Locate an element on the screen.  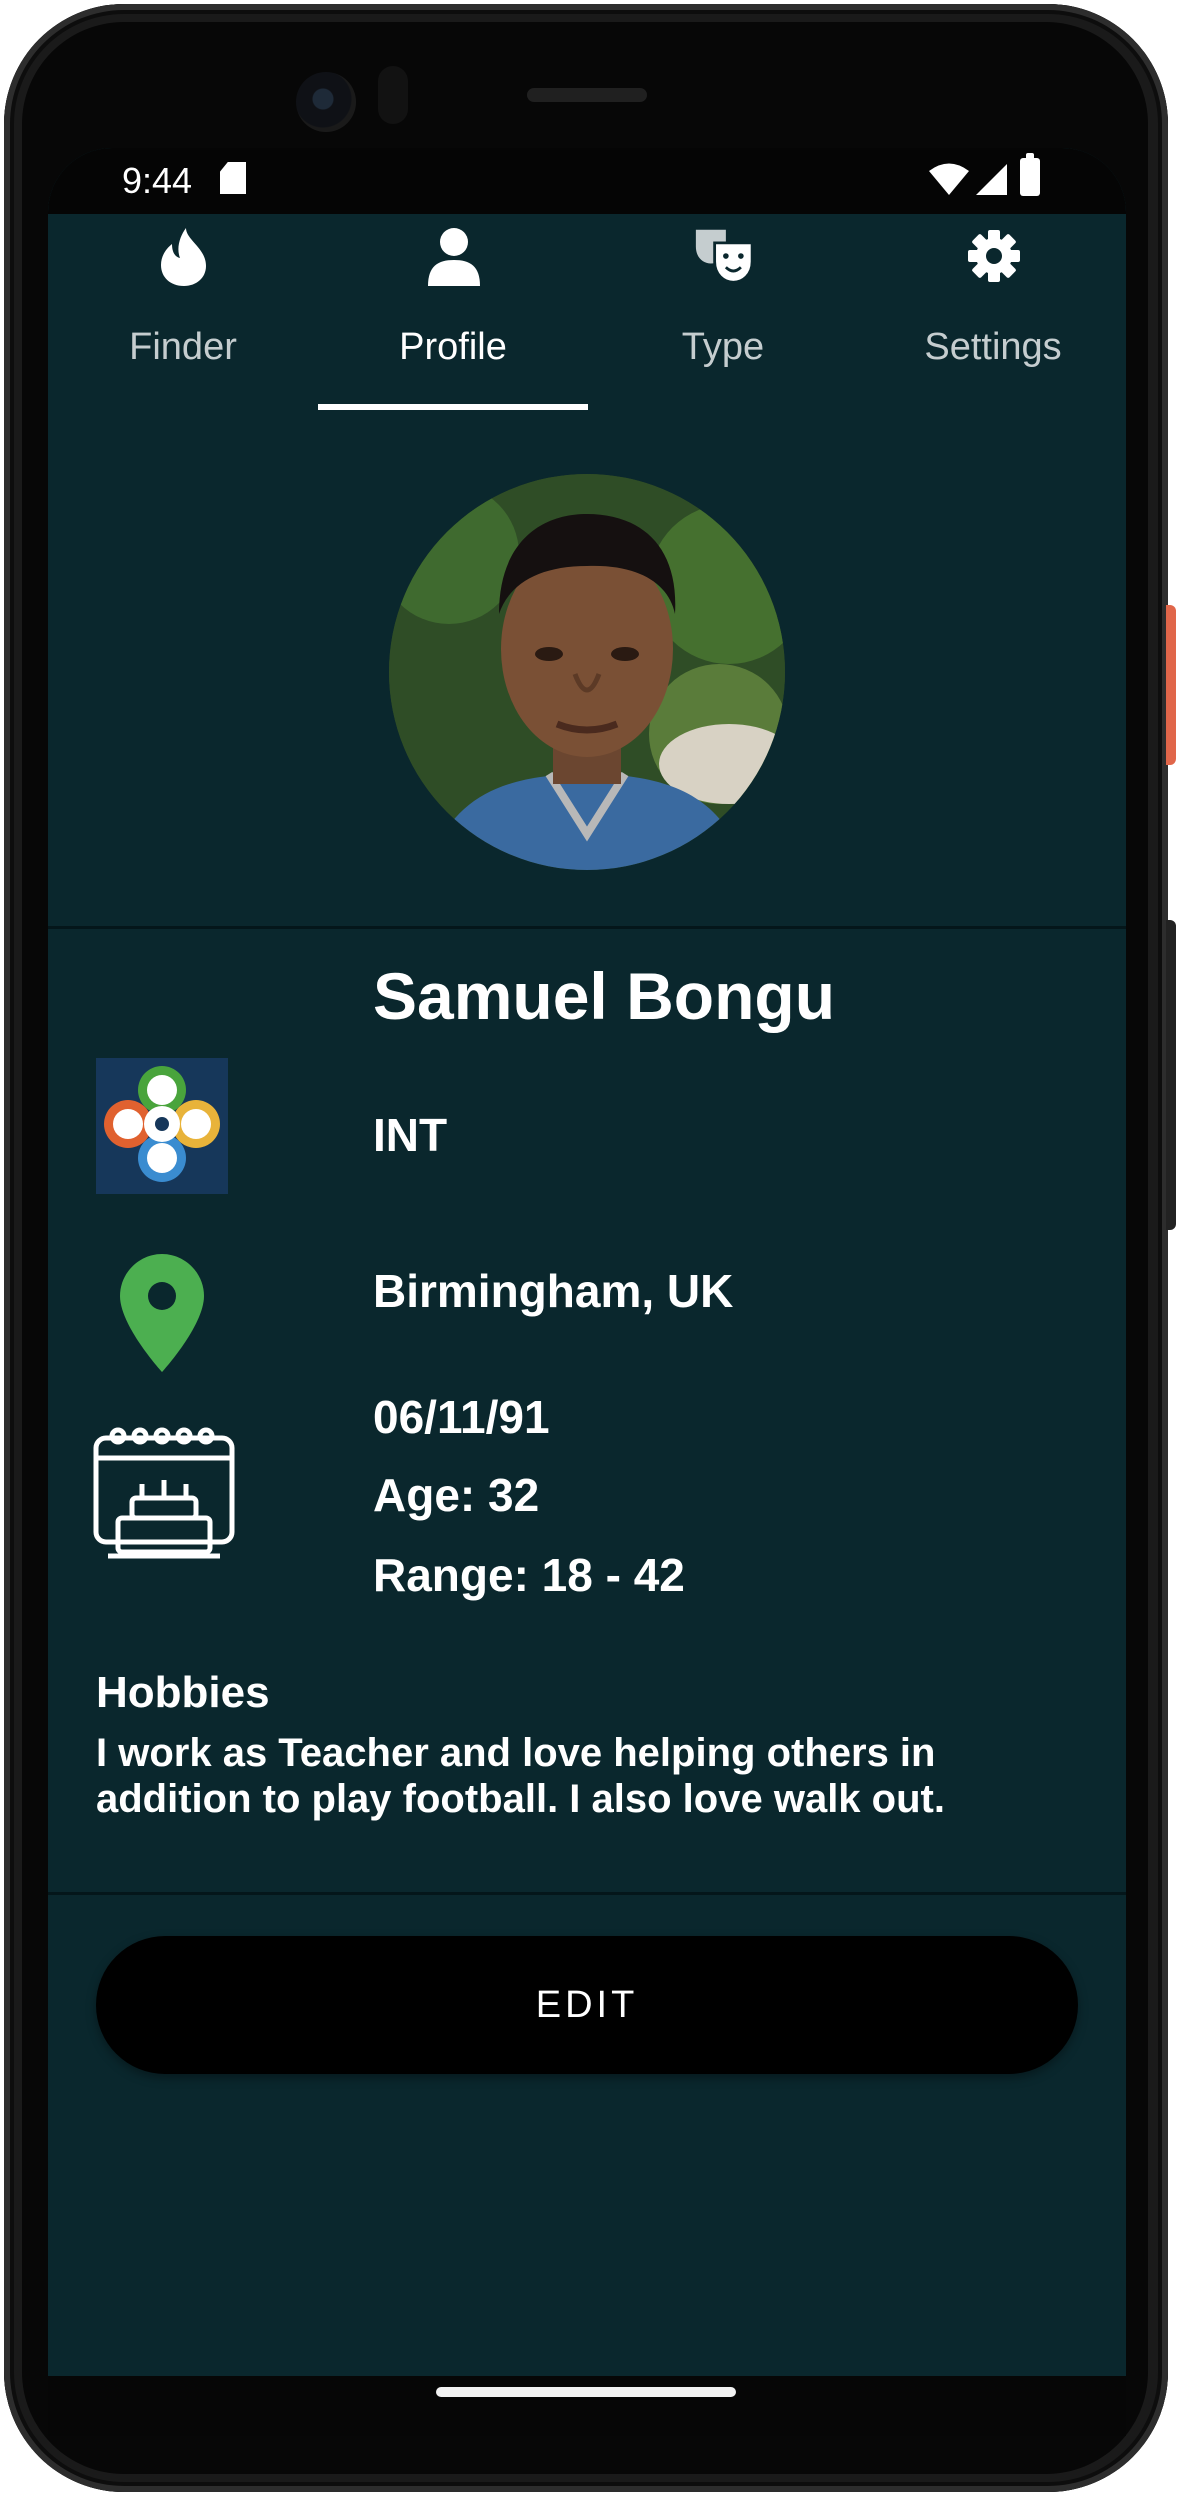
profile-name: Samuel Bongu is located at coordinates (604, 996).